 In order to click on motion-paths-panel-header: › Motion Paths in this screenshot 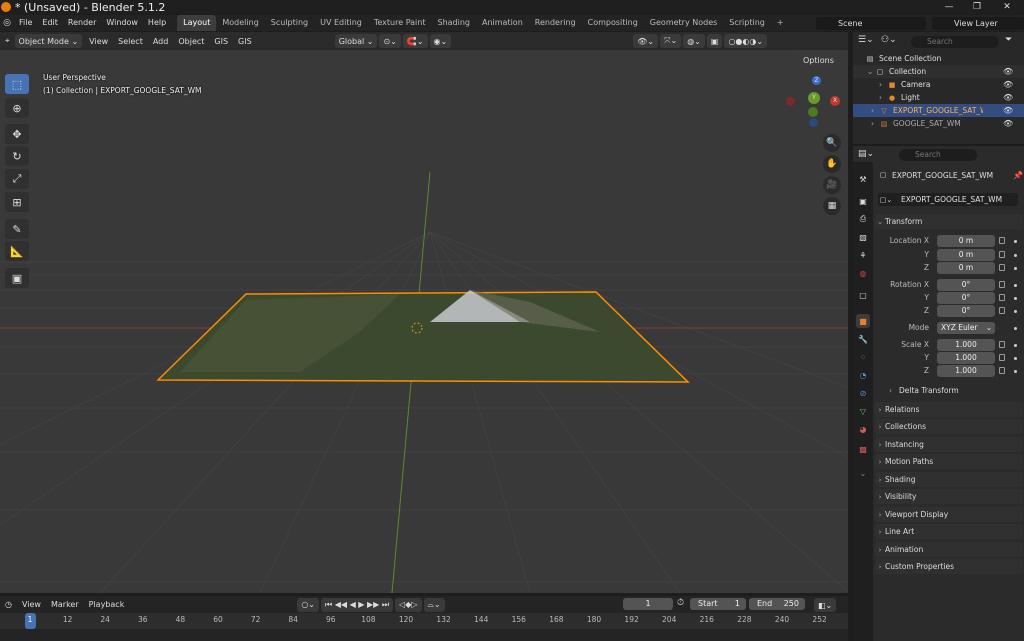, I will do `click(949, 461)`.